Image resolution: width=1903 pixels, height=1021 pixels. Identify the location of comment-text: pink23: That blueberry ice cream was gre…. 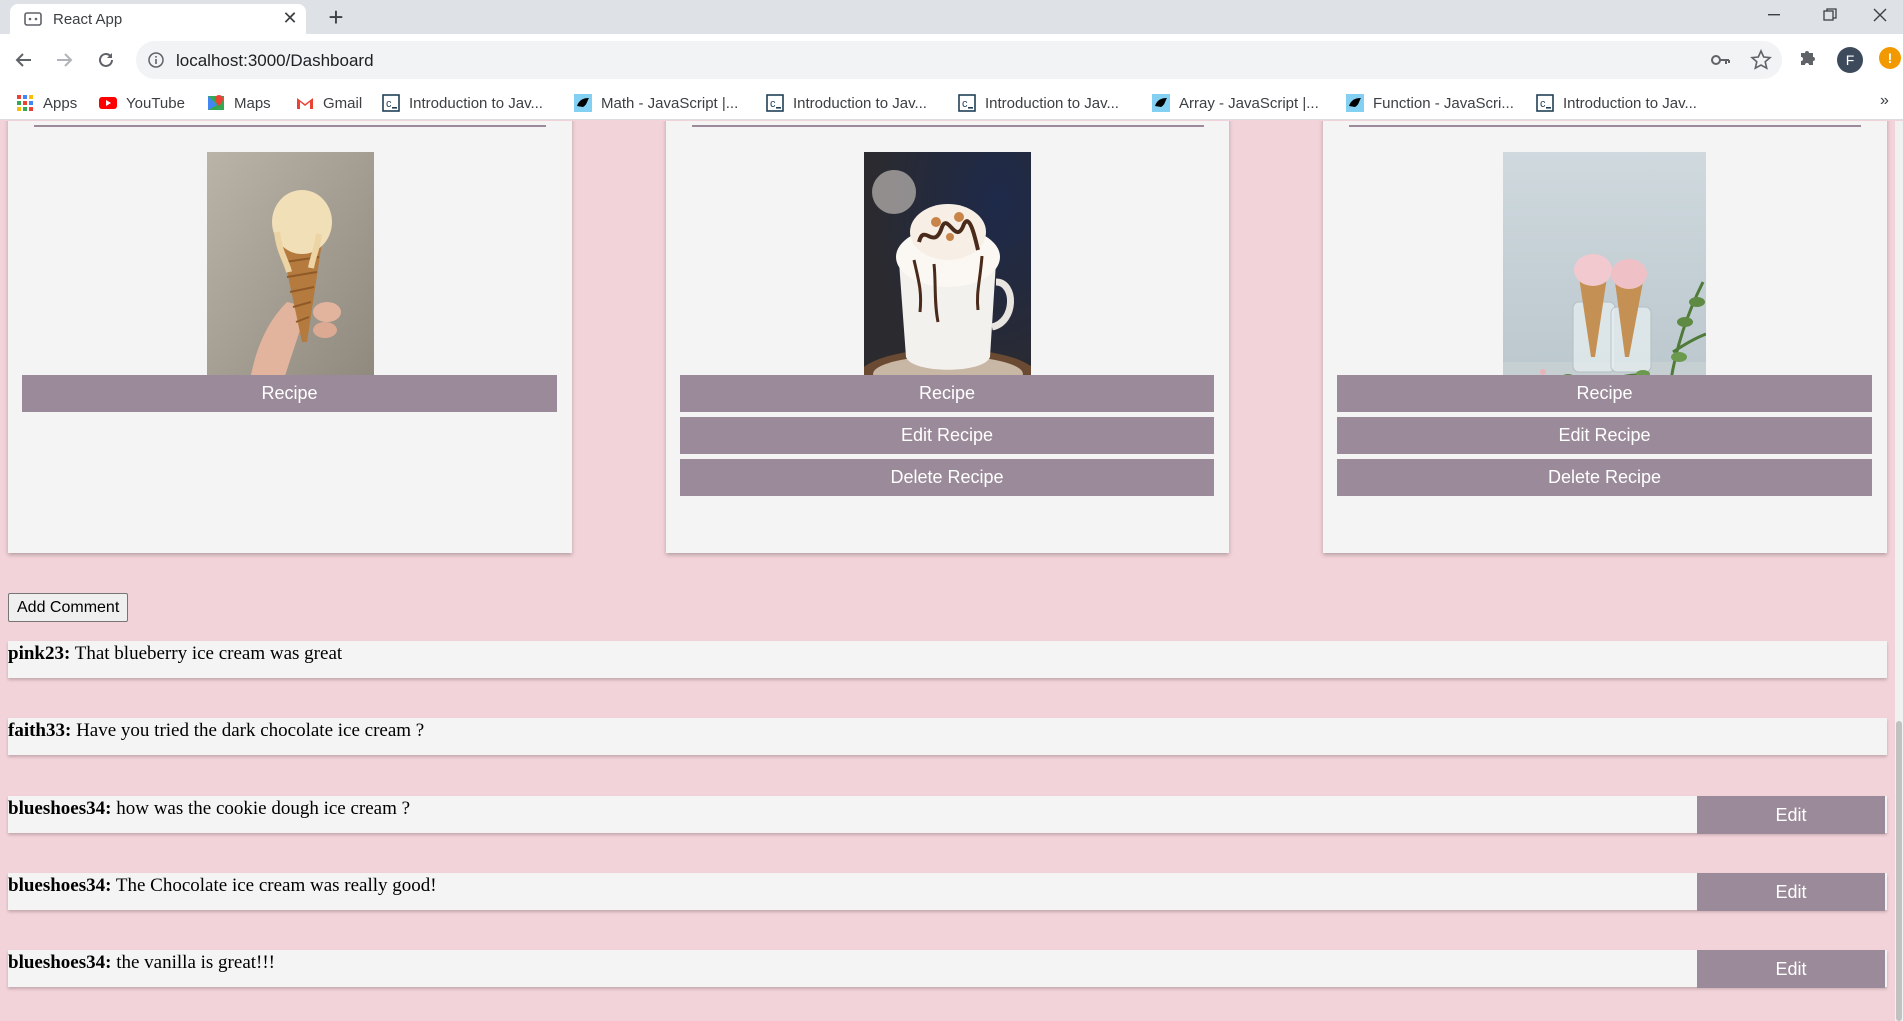
(175, 654).